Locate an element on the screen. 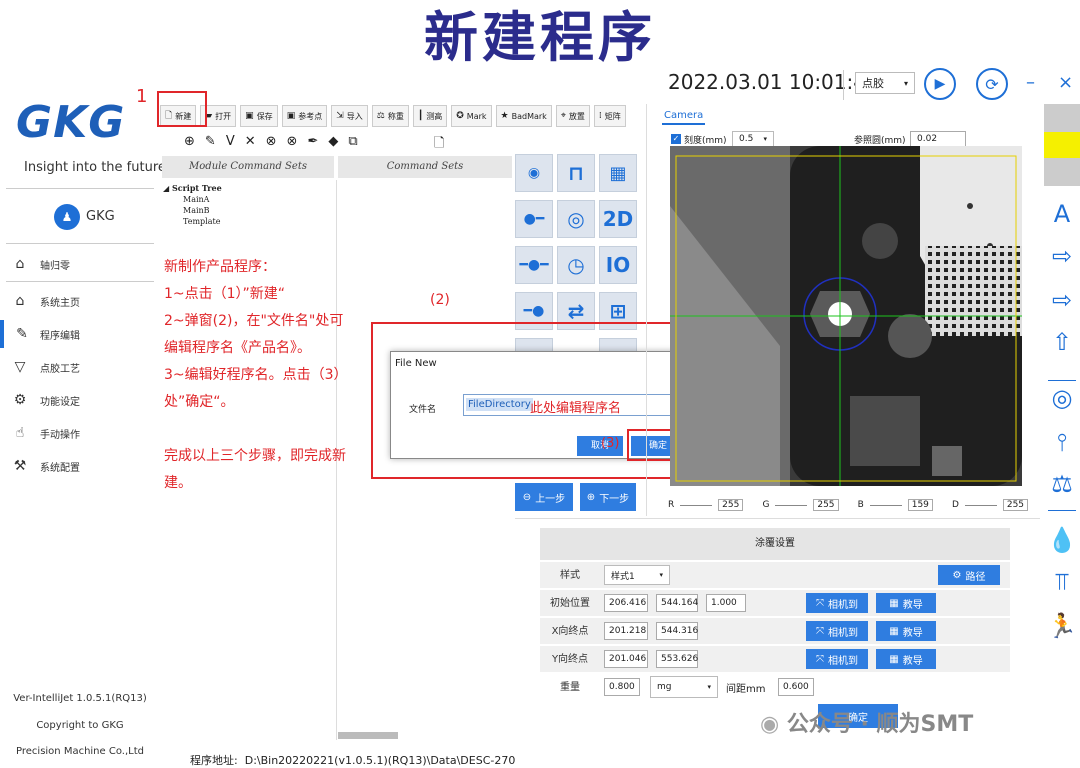 The width and height of the screenshot is (1080, 768). height-measure-button: ┃ 测高 is located at coordinates (430, 116).